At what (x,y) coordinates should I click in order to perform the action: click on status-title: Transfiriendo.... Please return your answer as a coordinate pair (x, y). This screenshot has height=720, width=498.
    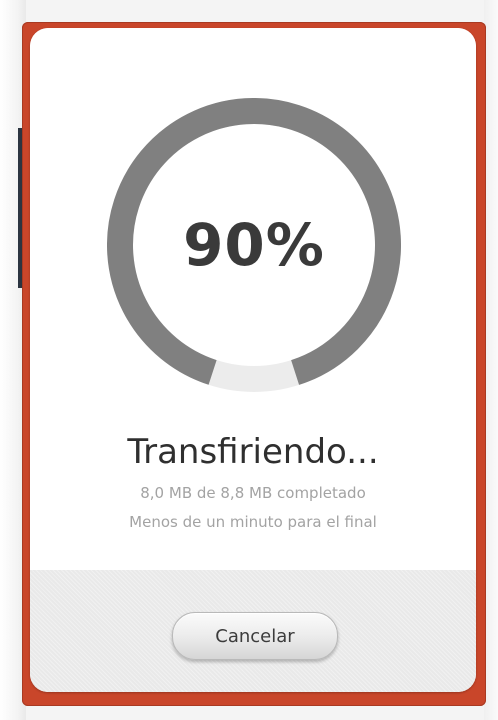
    Looking at the image, I should click on (253, 452).